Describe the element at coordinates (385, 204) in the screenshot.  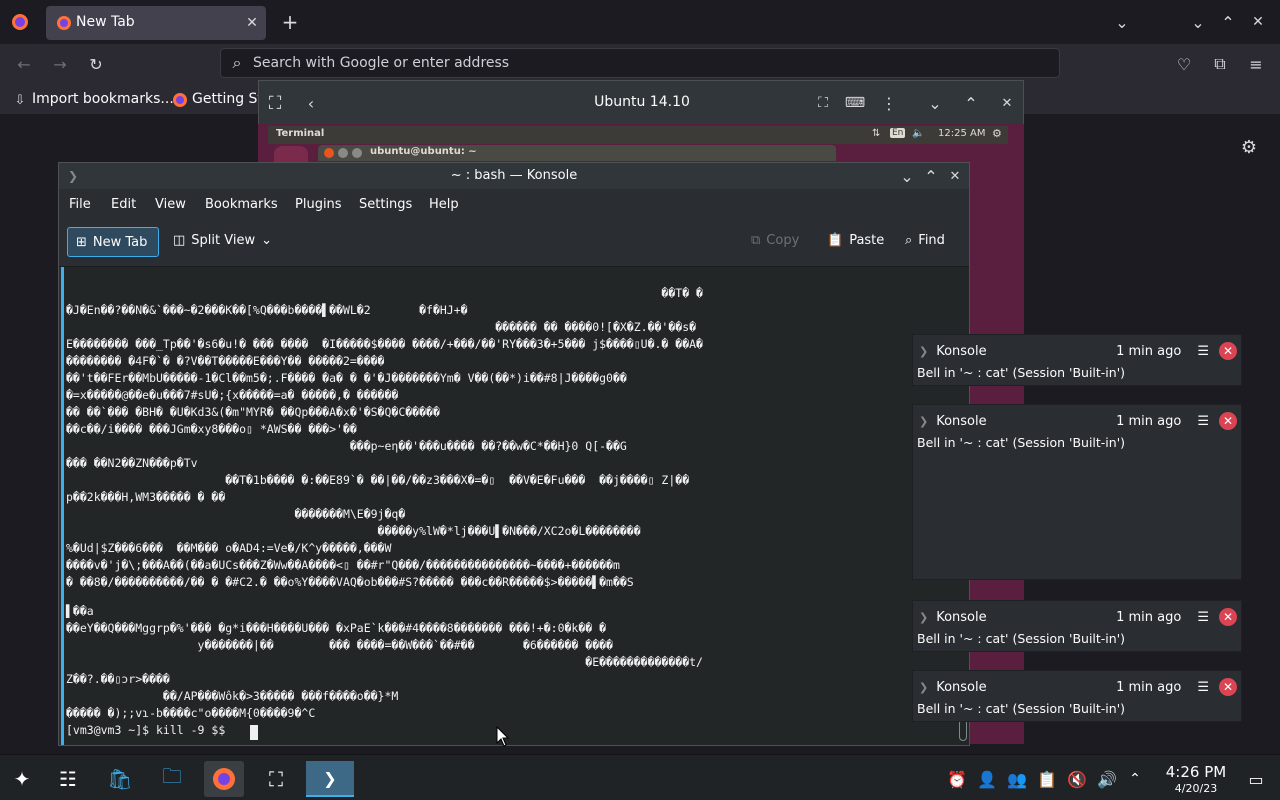
I see `menu-settings: Settings` at that location.